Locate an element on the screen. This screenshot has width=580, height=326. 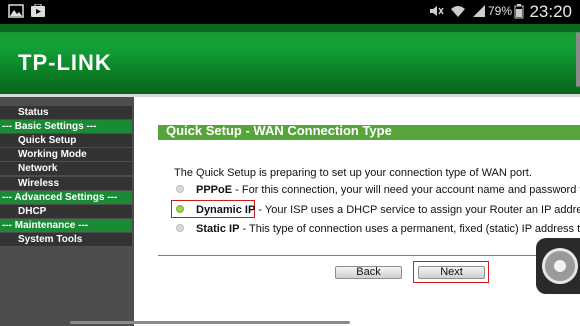
sidebar-item-quick-setup: Quick Setup is located at coordinates (66, 140).